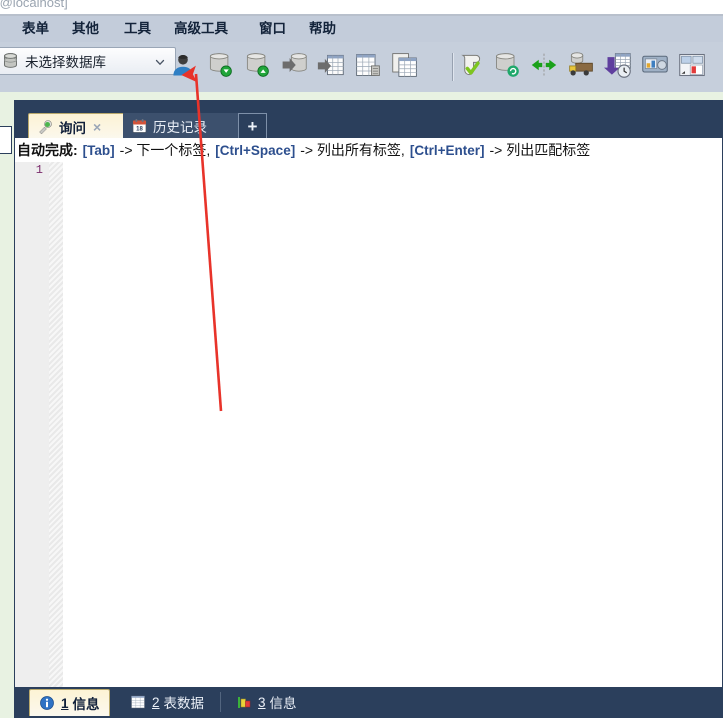 Image resolution: width=723 pixels, height=718 pixels. I want to click on menu-item-3: 工具, so click(137, 29).